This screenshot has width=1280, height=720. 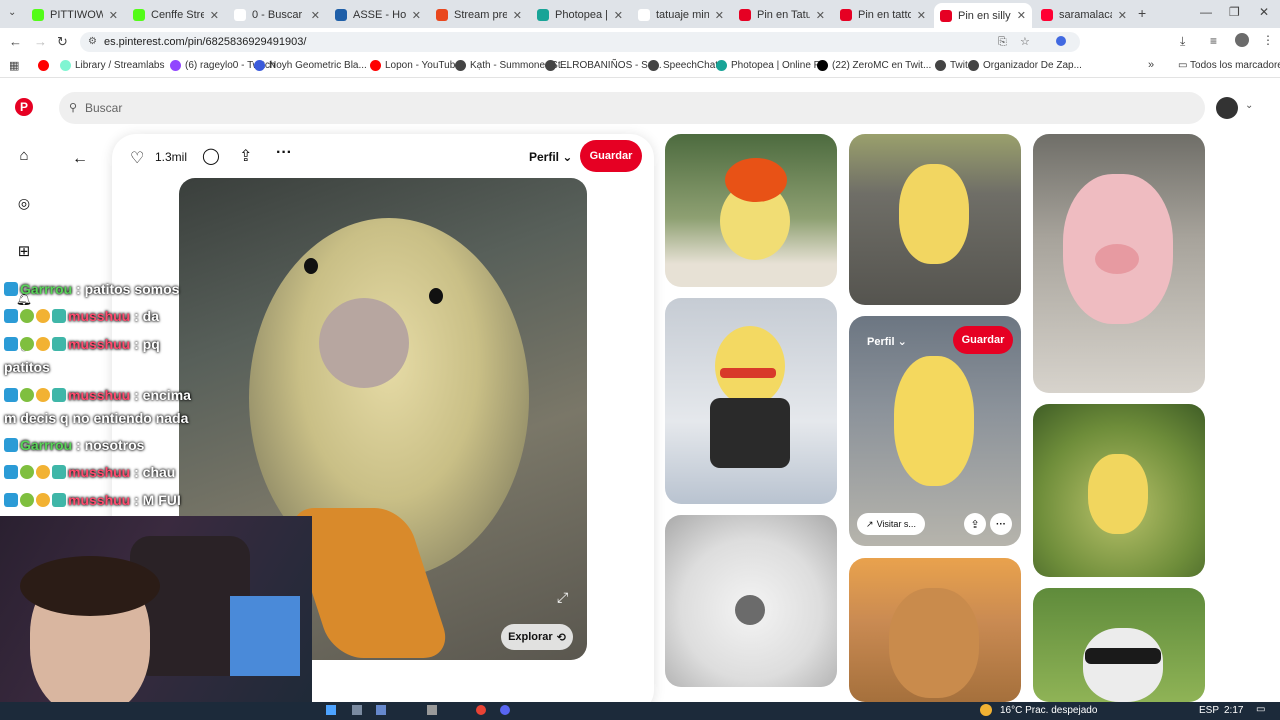 What do you see at coordinates (751, 601) in the screenshot?
I see `pin-hedgehog` at bounding box center [751, 601].